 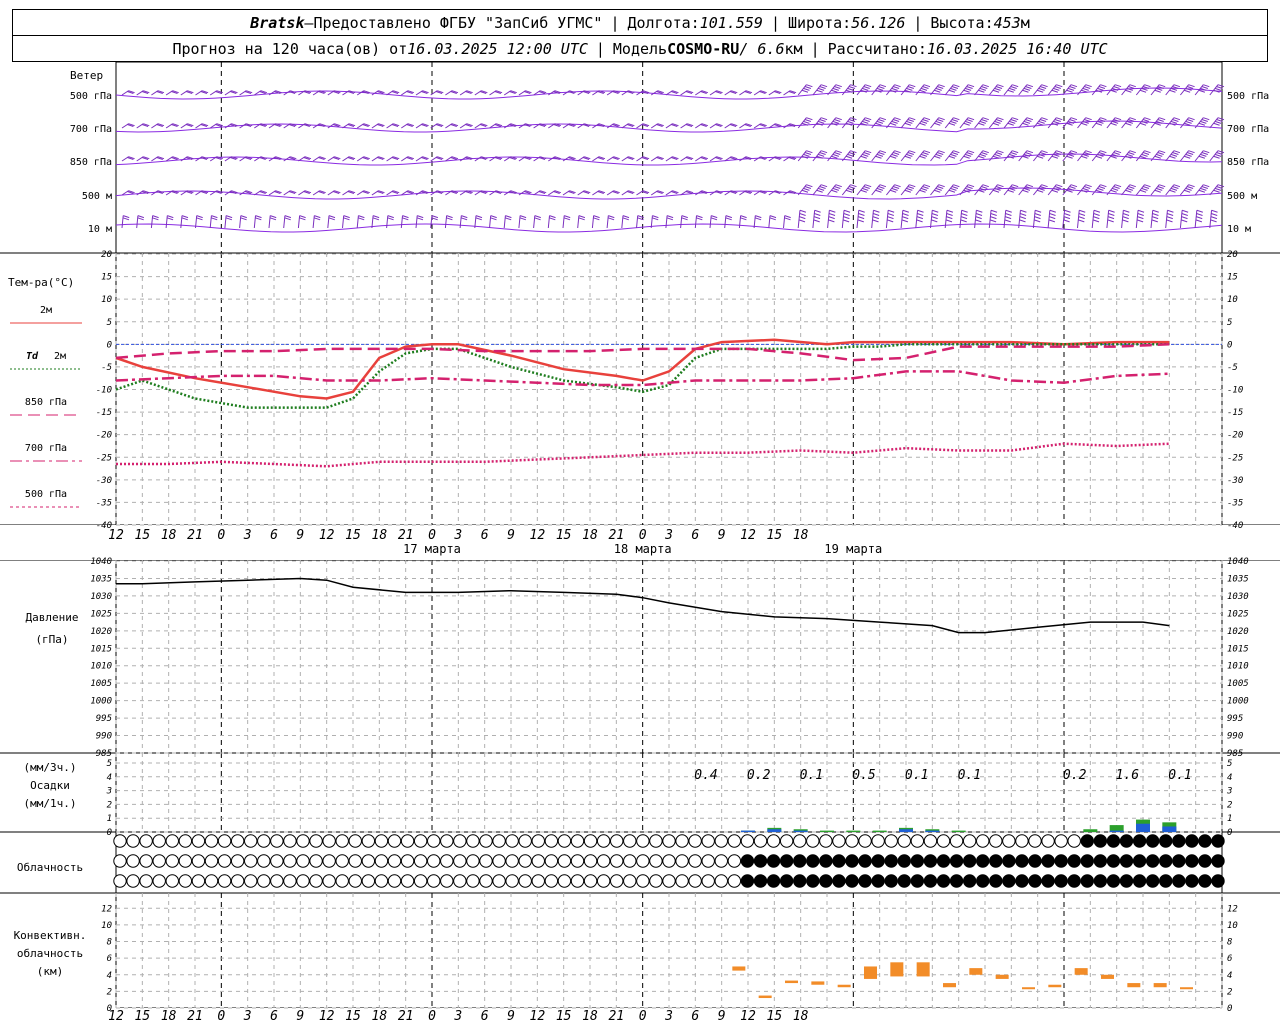 What do you see at coordinates (1238, 702) in the screenshot?
I see `pres-ytick-right: 1000` at bounding box center [1238, 702].